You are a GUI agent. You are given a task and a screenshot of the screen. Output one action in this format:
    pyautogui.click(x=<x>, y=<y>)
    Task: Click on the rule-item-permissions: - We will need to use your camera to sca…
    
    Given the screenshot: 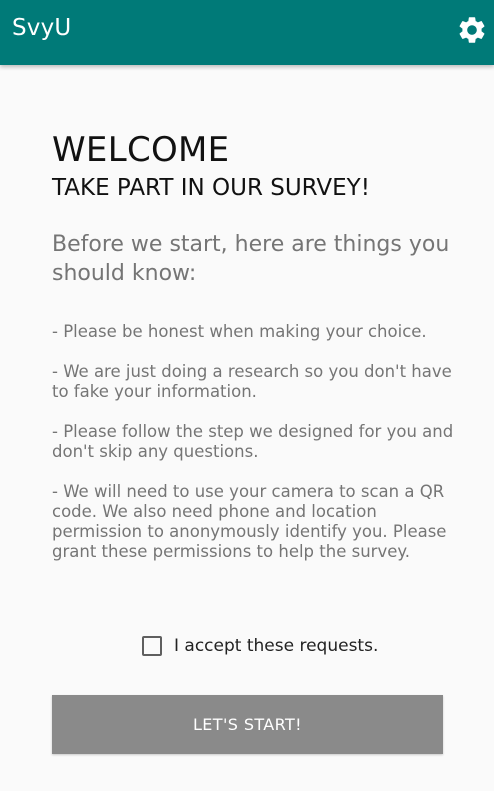 What is the action you would take?
    pyautogui.click(x=249, y=521)
    